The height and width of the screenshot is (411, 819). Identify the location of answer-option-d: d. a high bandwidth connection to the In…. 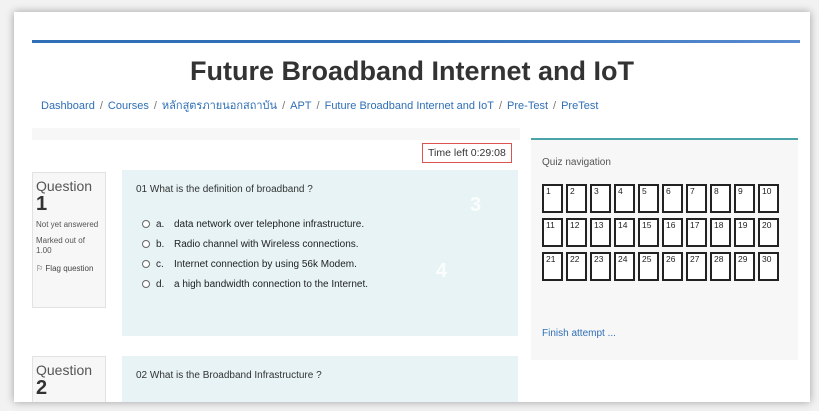
(255, 284).